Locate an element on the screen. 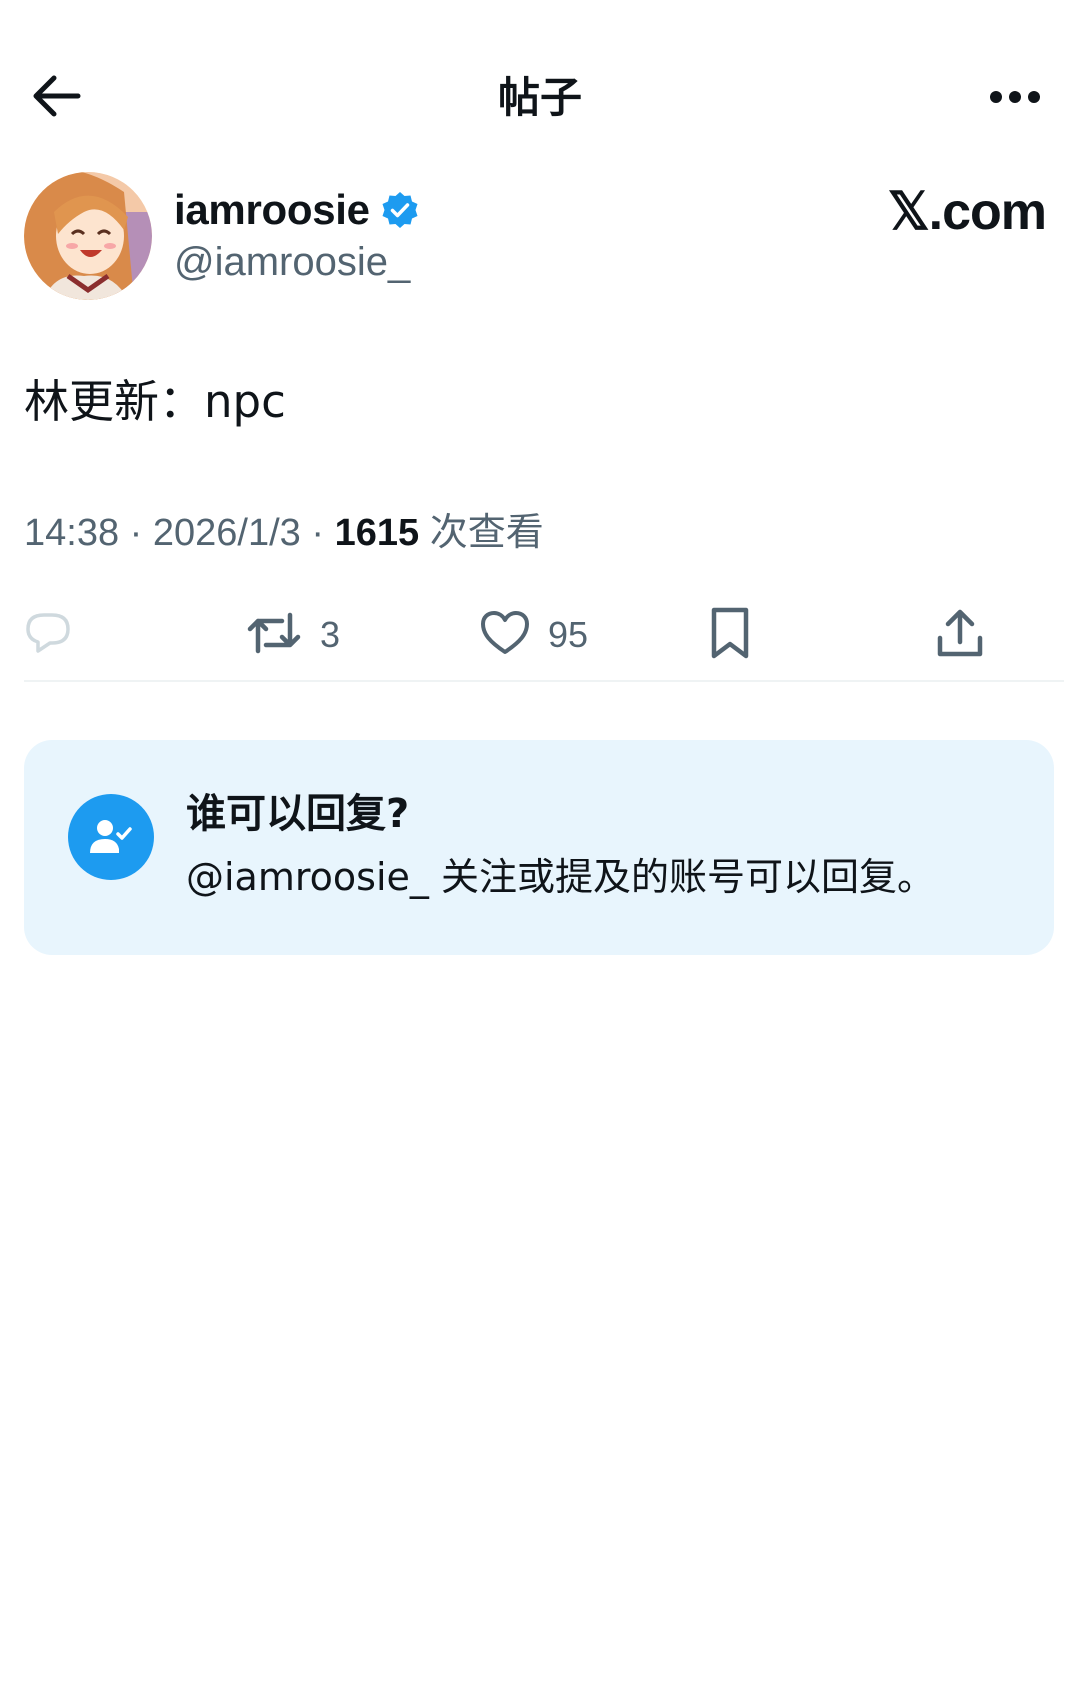 The image size is (1080, 1684). bookmark-button is located at coordinates (730, 635).